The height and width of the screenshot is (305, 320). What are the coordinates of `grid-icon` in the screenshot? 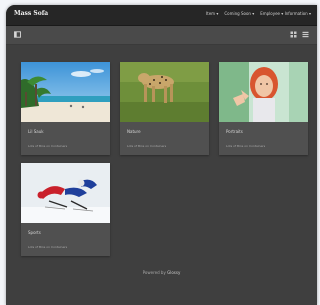 It's located at (293, 34).